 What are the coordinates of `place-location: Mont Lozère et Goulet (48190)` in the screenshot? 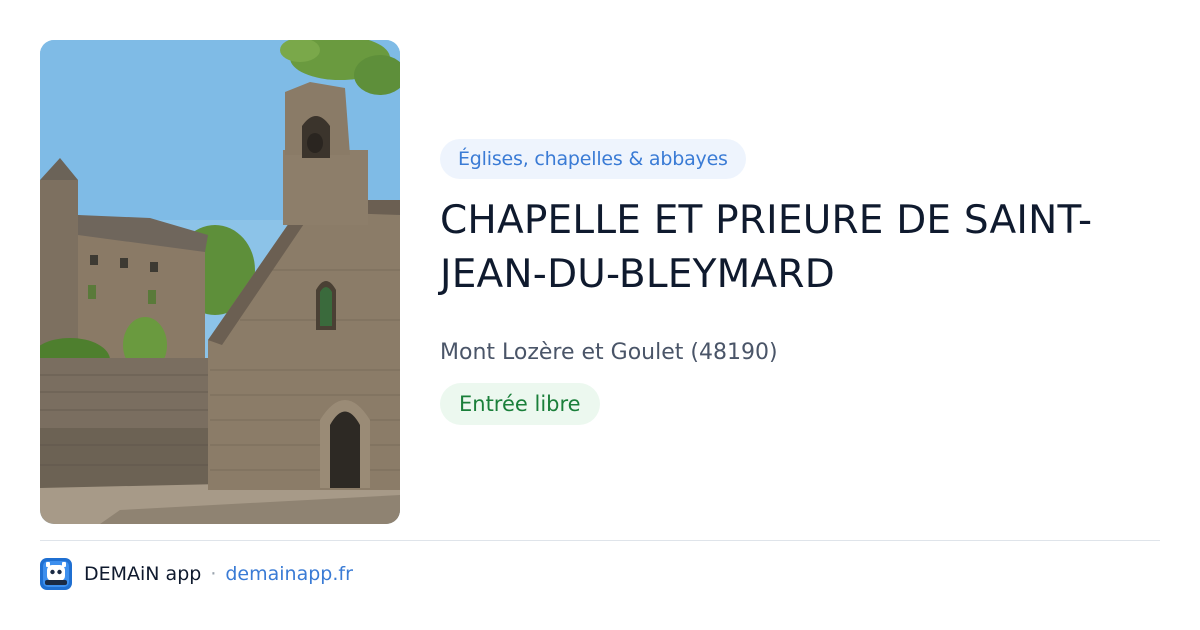 It's located at (609, 352).